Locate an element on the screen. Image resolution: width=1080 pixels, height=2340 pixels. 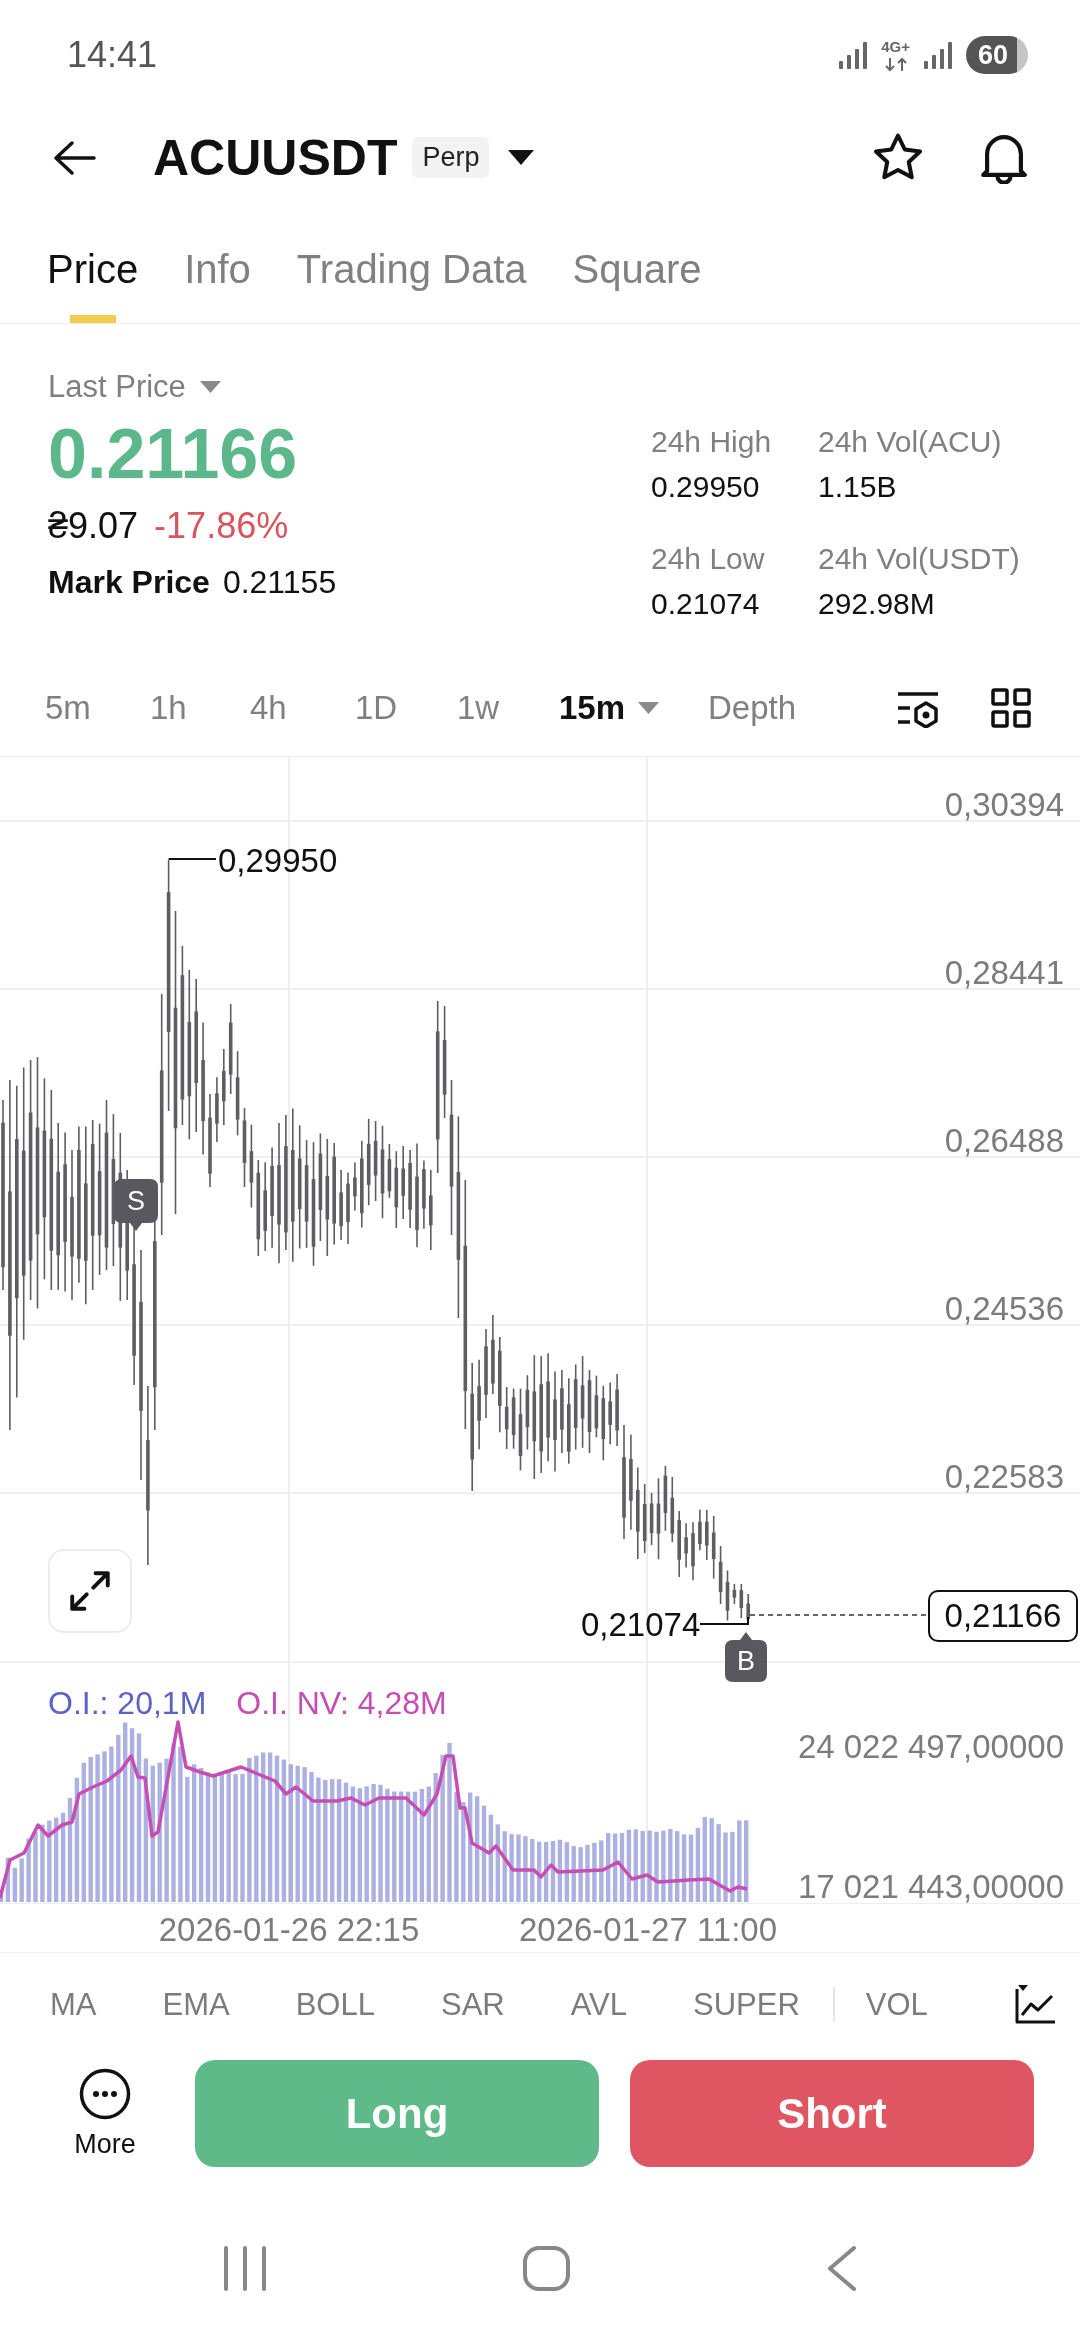
fiat-price: ₴9.07 is located at coordinates (93, 525).